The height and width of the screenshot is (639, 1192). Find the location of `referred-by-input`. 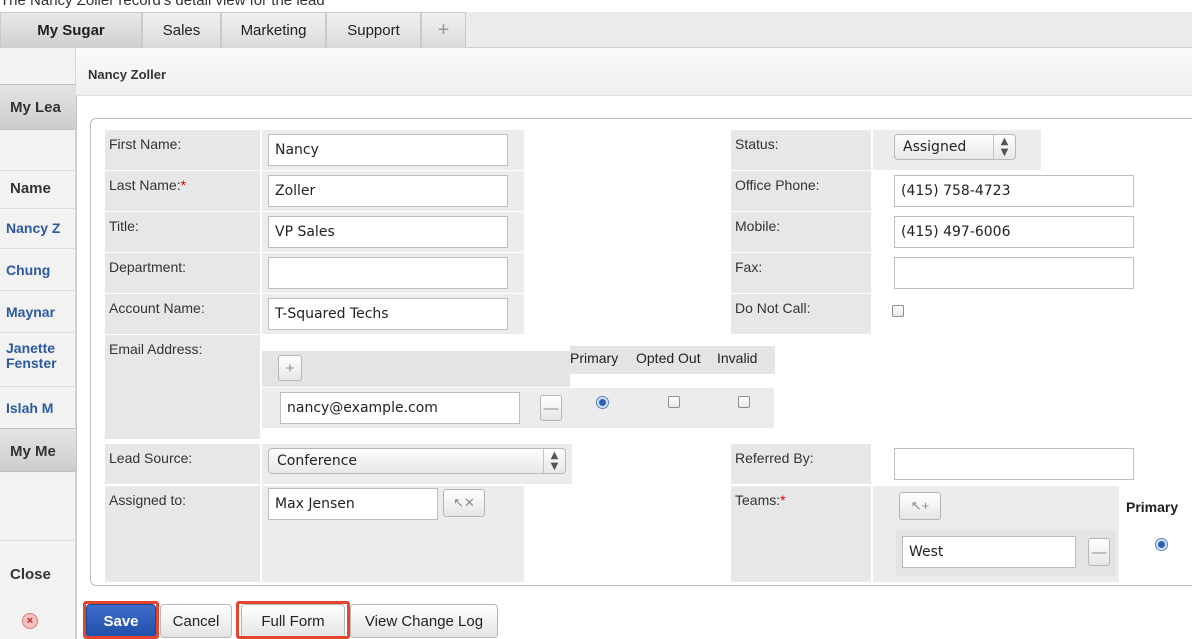

referred-by-input is located at coordinates (1014, 464).